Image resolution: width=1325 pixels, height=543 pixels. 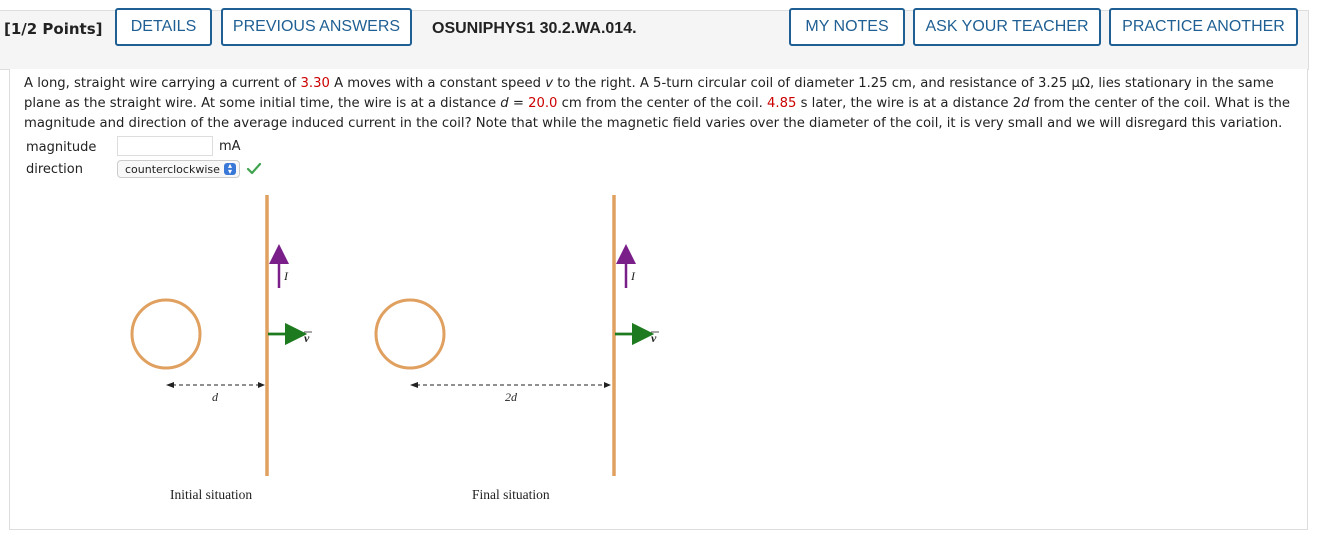 What do you see at coordinates (511, 397) in the screenshot?
I see `distance-label-final: 2d` at bounding box center [511, 397].